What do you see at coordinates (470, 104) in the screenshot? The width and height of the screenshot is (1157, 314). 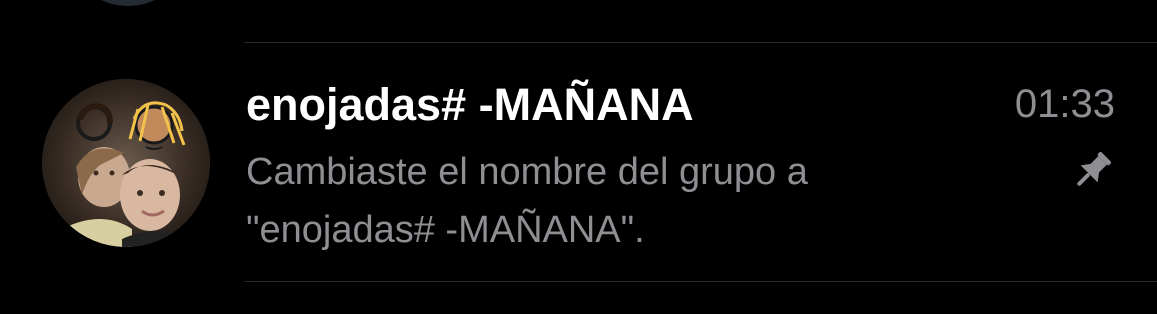 I see `chat-title: enojadas# -MAÑANA` at bounding box center [470, 104].